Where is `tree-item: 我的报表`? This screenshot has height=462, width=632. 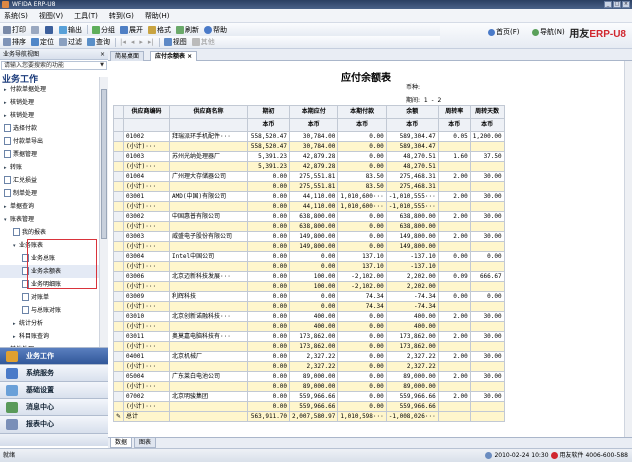
tree-item: 我的报表 is located at coordinates (49, 232).